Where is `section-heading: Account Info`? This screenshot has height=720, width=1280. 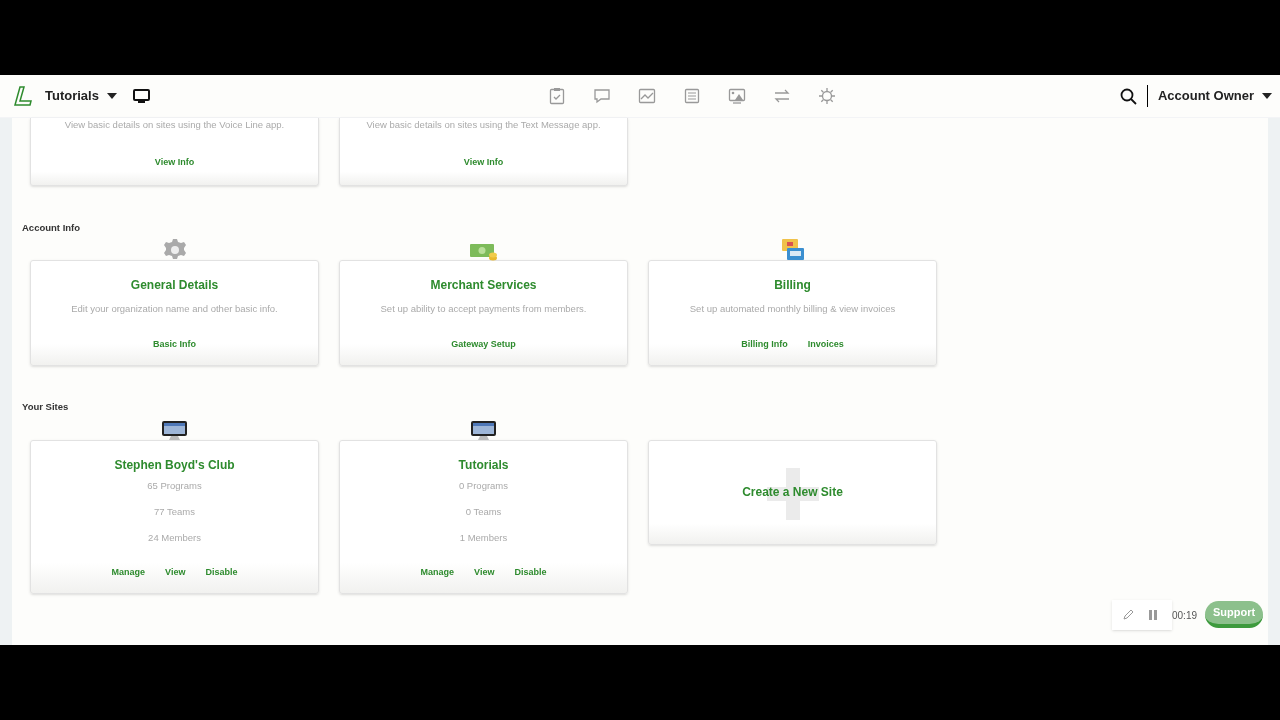
section-heading: Account Info is located at coordinates (52, 228).